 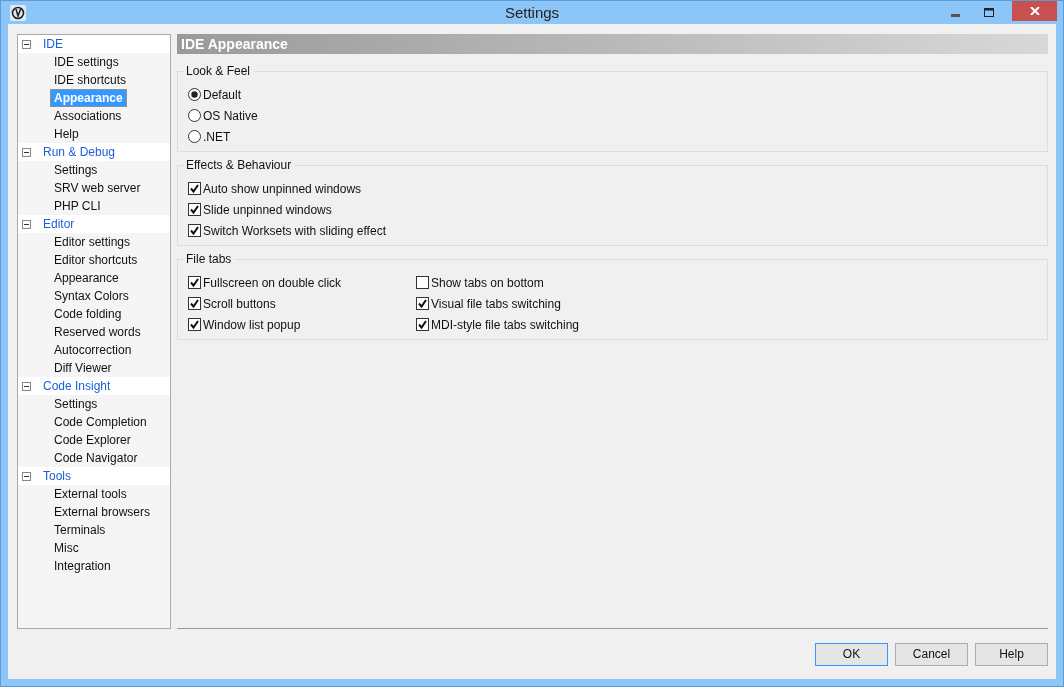 I want to click on option-label: Show tabs on bottom, so click(x=487, y=282).